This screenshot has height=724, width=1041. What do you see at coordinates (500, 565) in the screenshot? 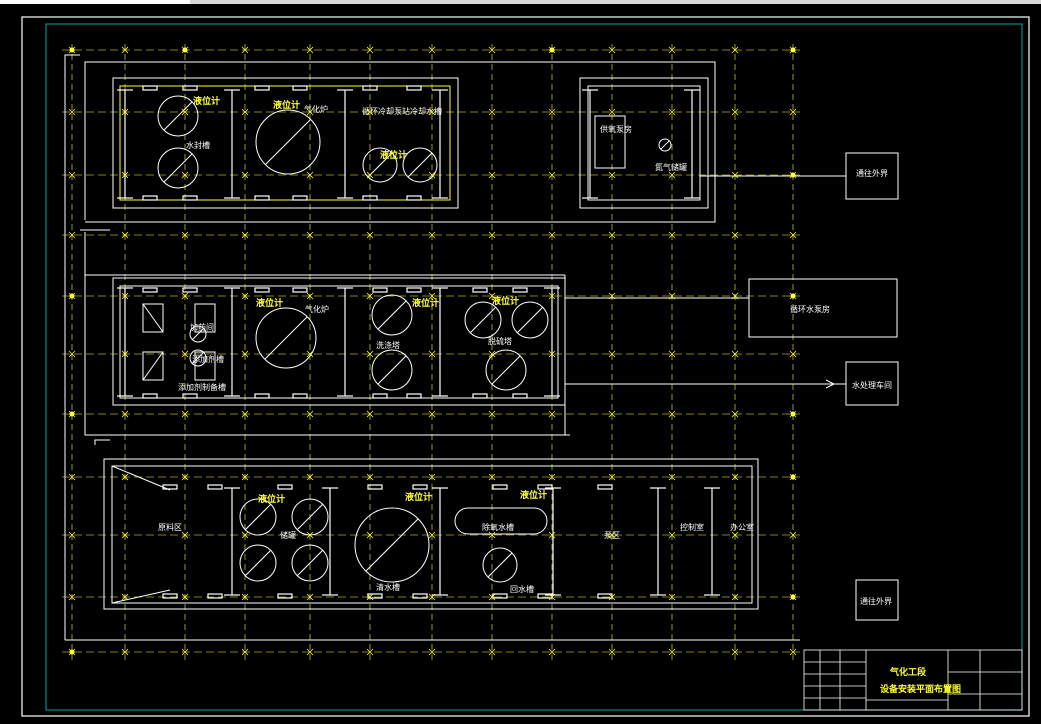
I see `recycle-tank-diag` at bounding box center [500, 565].